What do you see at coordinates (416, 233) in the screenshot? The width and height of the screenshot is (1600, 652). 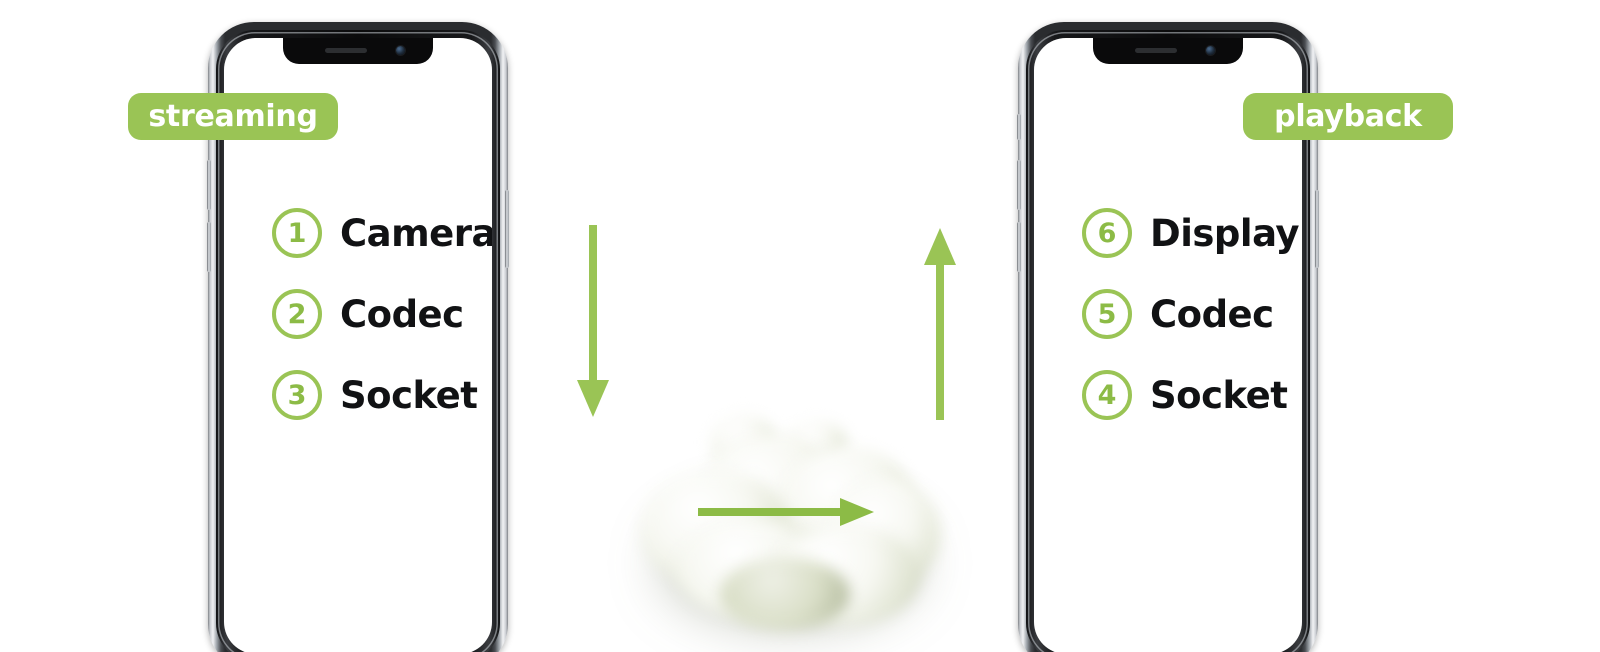 I see `step-label: Camera` at bounding box center [416, 233].